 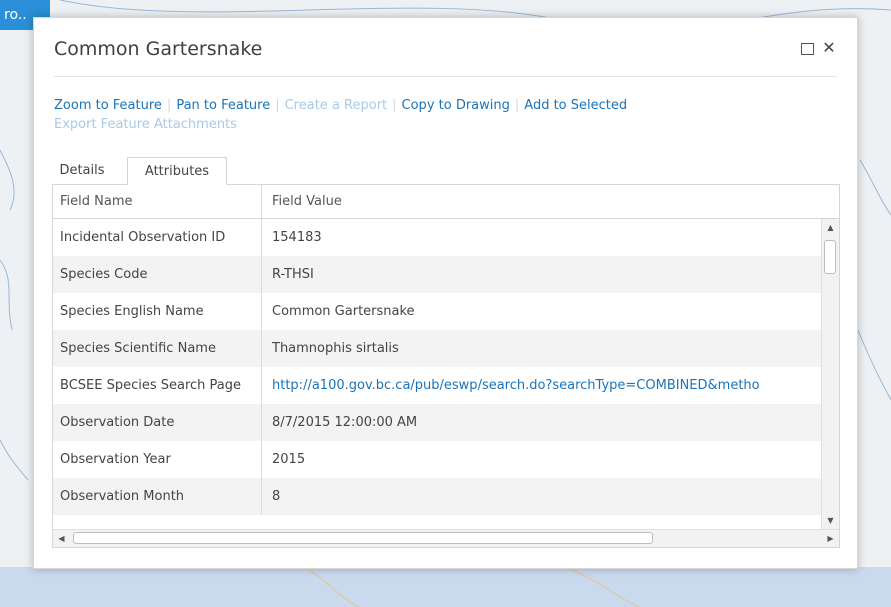 I want to click on table-row: Observation Date 8/7/2015 12:00:00 AM, so click(x=437, y=422).